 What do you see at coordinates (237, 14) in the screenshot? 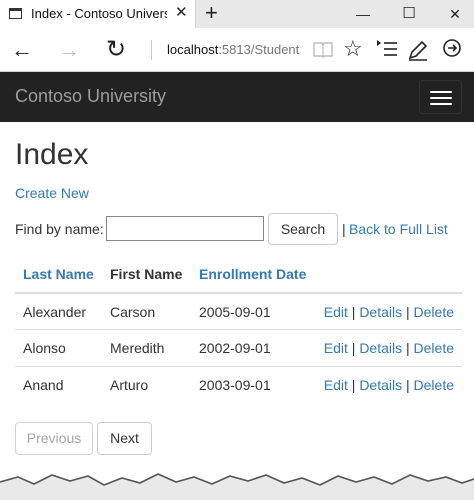
I see `browser-titlebar: Index - Contoso Univers ✕ + — ☐ ✕` at bounding box center [237, 14].